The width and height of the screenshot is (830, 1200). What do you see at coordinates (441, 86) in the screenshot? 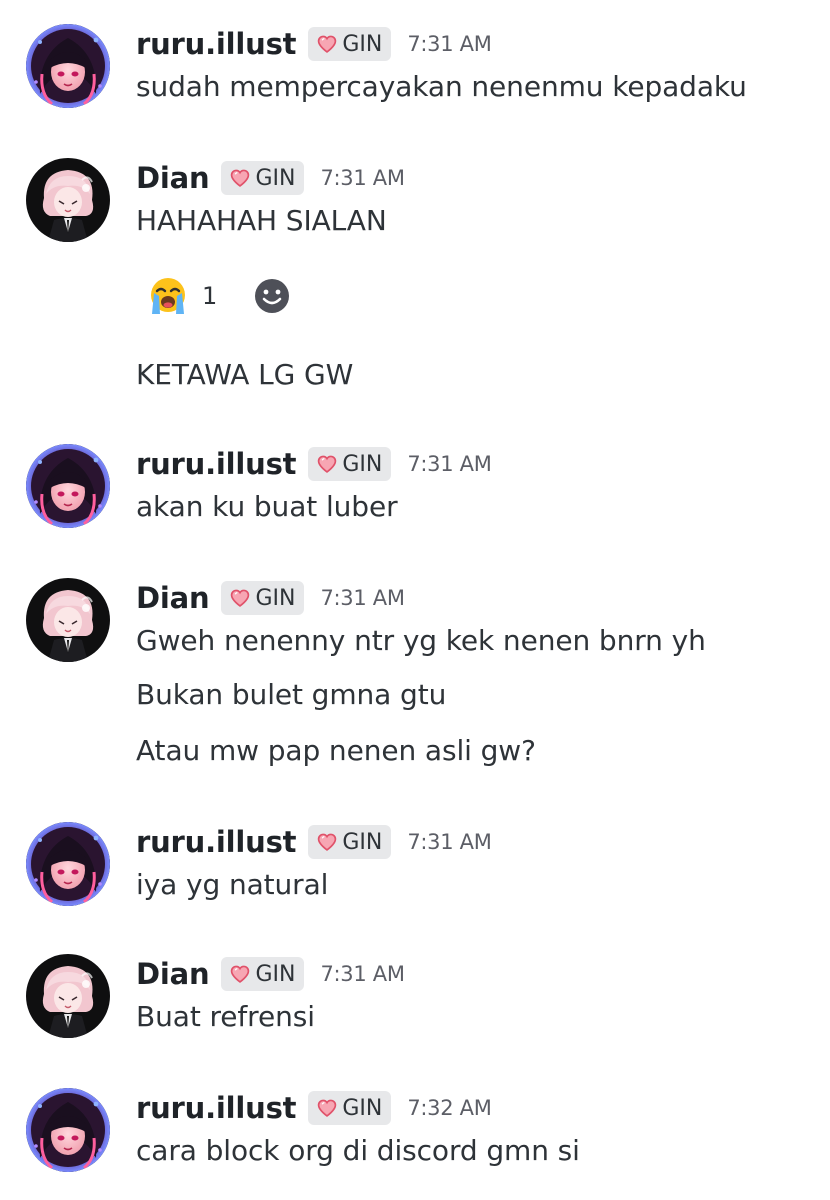
I see `message-text: sudah mempercayakan nenenmu kepadaku` at bounding box center [441, 86].